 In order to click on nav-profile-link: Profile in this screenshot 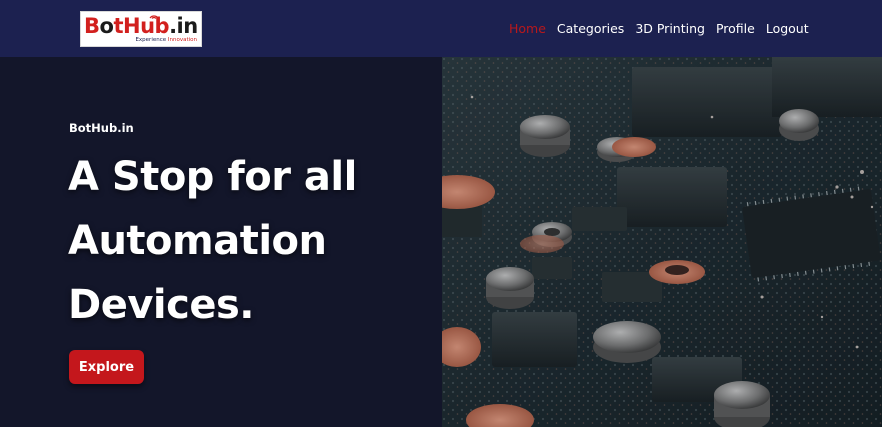, I will do `click(735, 29)`.